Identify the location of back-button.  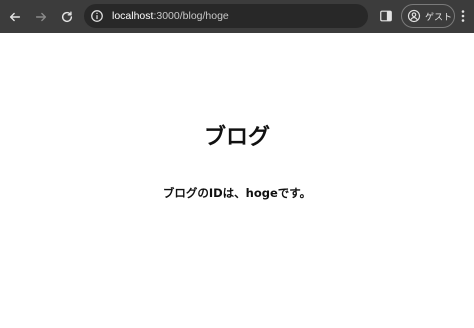
(15, 17).